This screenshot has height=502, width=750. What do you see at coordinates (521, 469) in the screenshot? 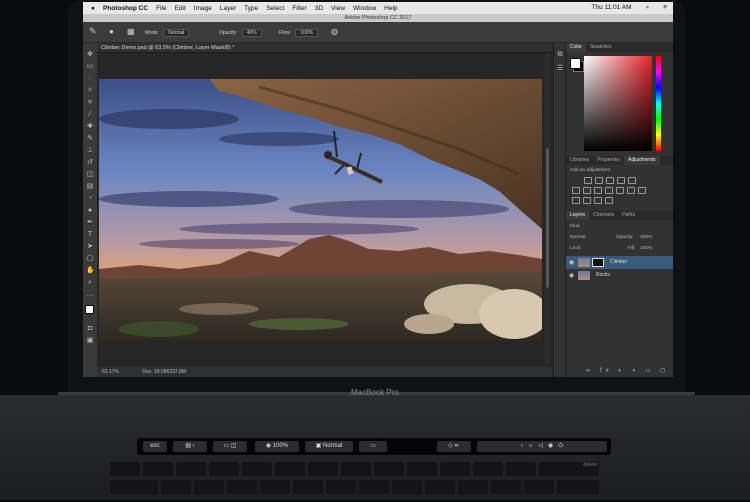
I see `key-equals` at bounding box center [521, 469].